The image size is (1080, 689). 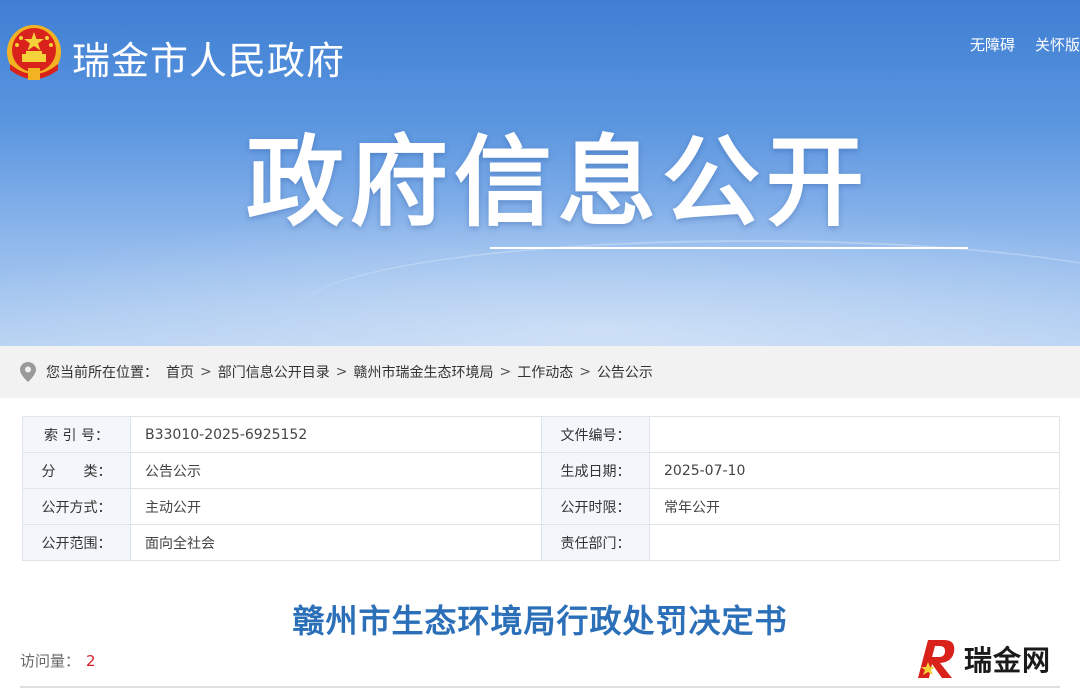 I want to click on breadcrumb-announcements: 公告公示, so click(x=625, y=372).